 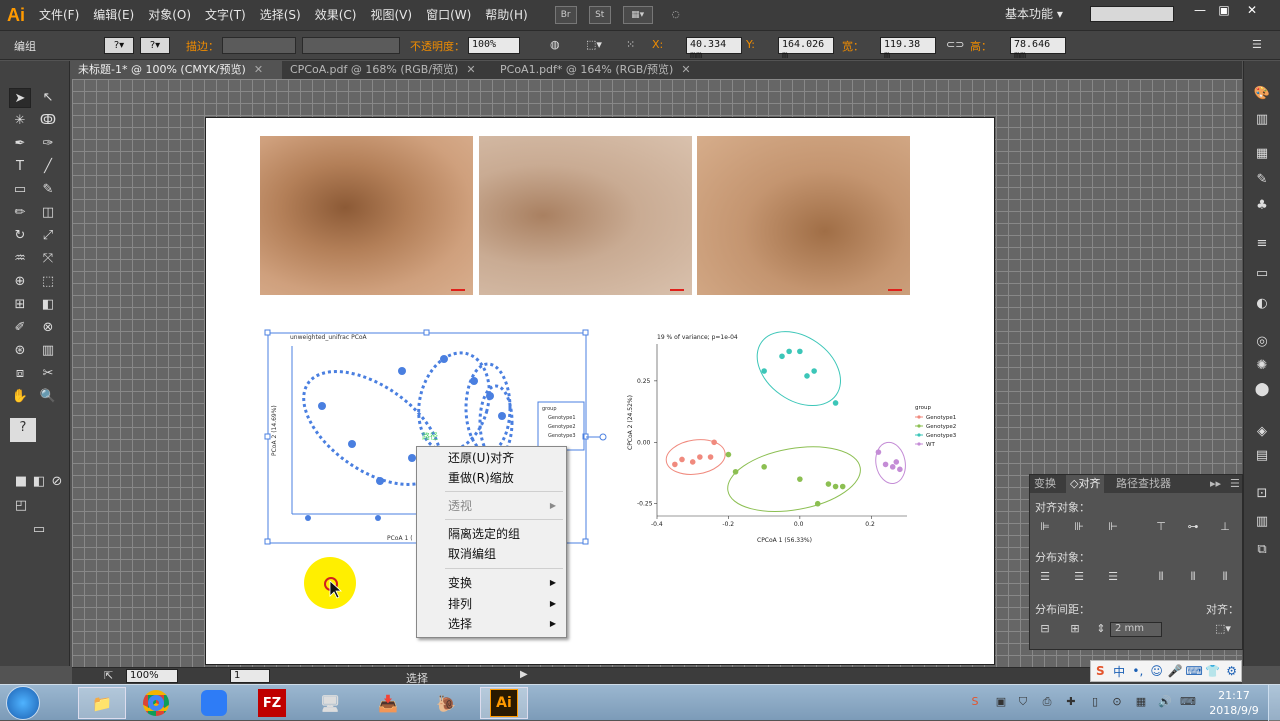 I want to click on layers-icon: ◈, so click(x=1262, y=432).